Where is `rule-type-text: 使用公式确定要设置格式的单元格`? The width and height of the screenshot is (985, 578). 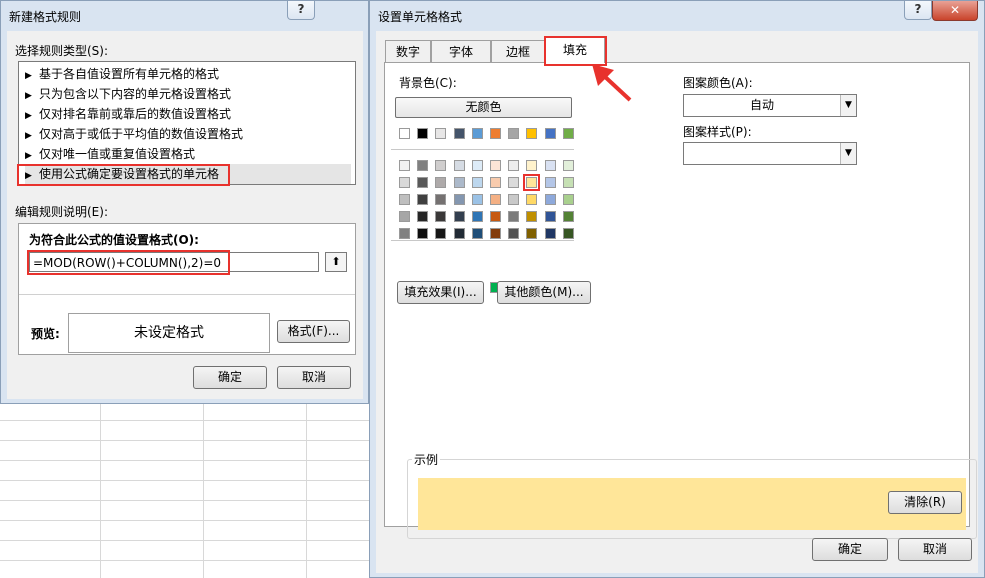 rule-type-text: 使用公式确定要设置格式的单元格 is located at coordinates (129, 174).